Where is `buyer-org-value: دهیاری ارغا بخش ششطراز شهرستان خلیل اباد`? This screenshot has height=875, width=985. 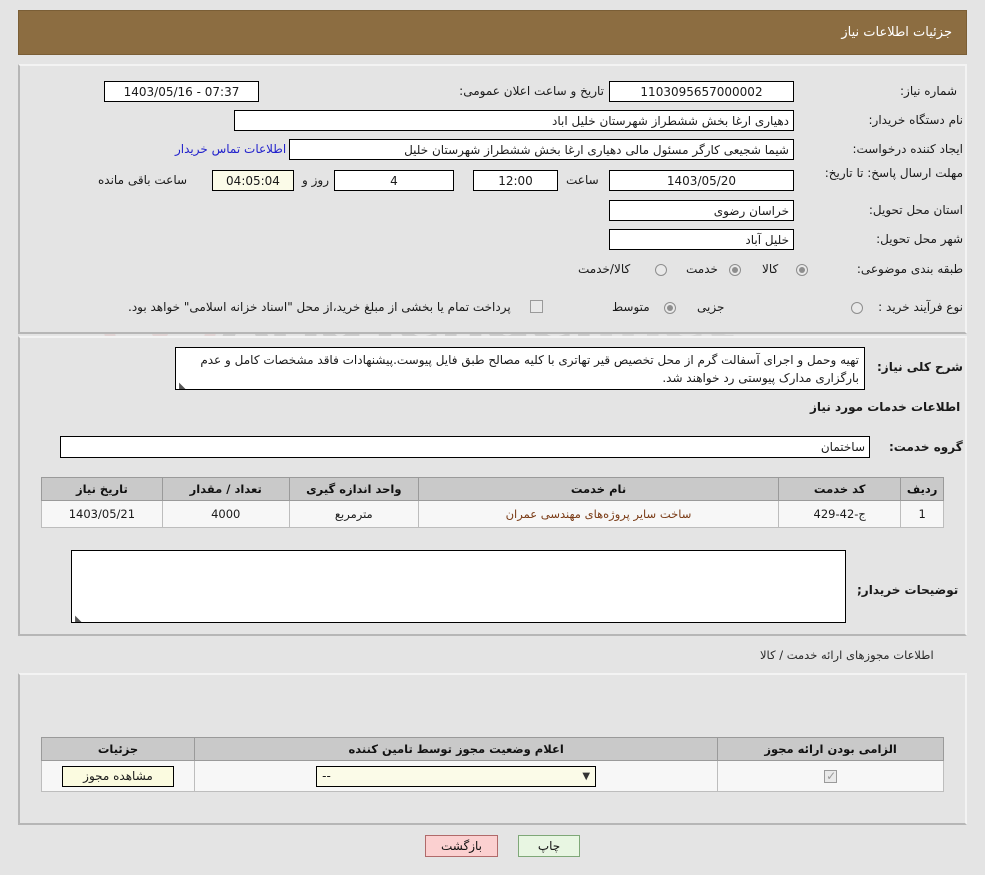 buyer-org-value: دهیاری ارغا بخش ششطراز شهرستان خلیل اباد is located at coordinates (514, 120).